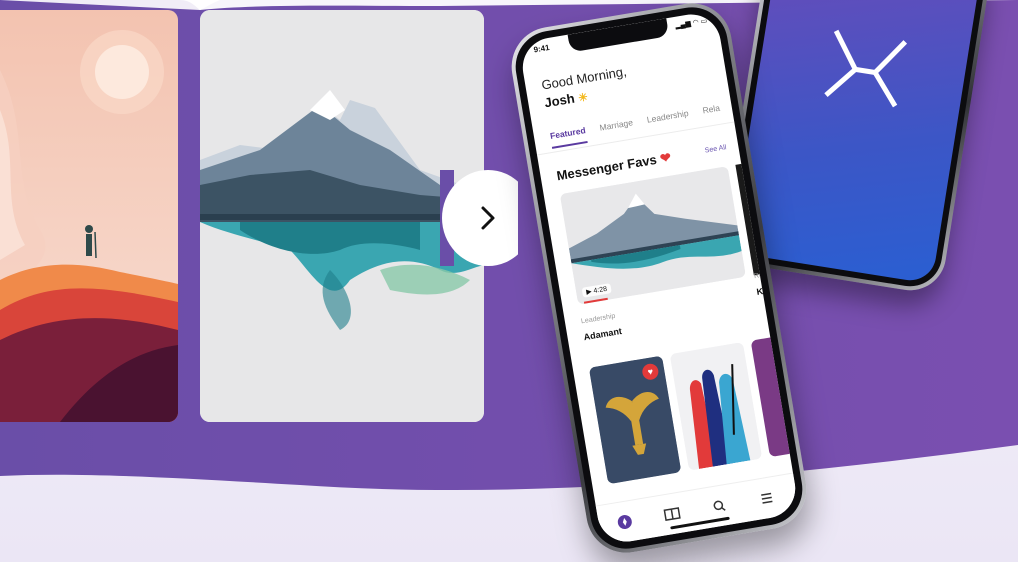 Image resolution: width=1018 pixels, height=562 pixels. Describe the element at coordinates (711, 109) in the screenshot. I see `tab-relationships: Rela` at that location.